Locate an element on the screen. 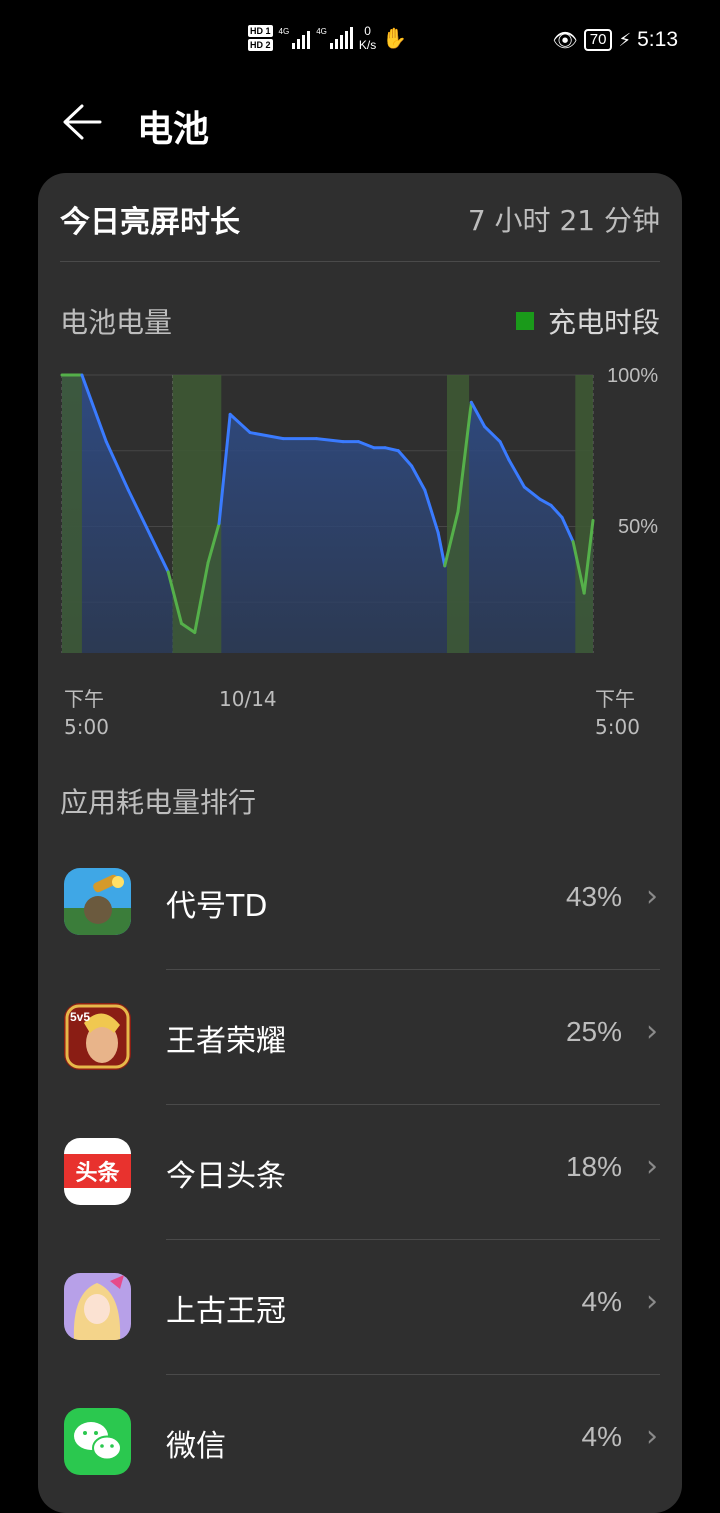 Image resolution: width=720 pixels, height=1513 pixels. app-name: 王者荣耀 is located at coordinates (226, 1041).